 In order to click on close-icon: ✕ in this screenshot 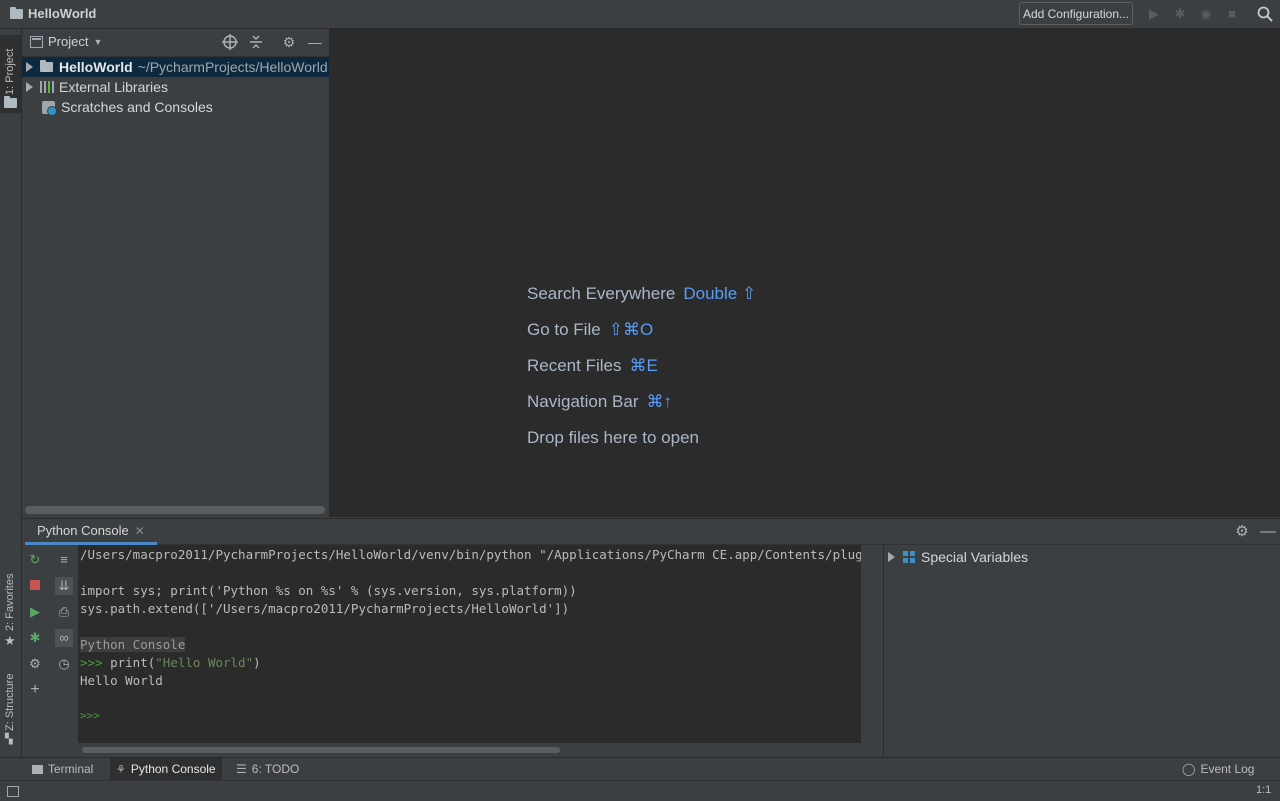, I will do `click(140, 531)`.